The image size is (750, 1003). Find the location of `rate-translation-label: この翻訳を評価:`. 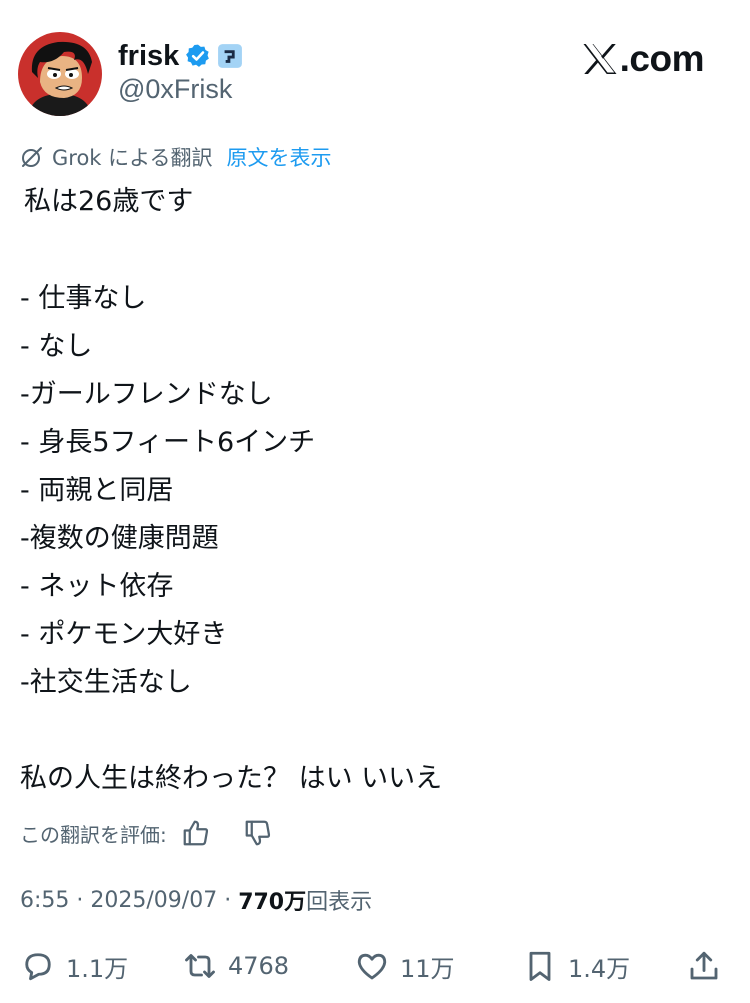

rate-translation-label: この翻訳を評価: is located at coordinates (93, 834).